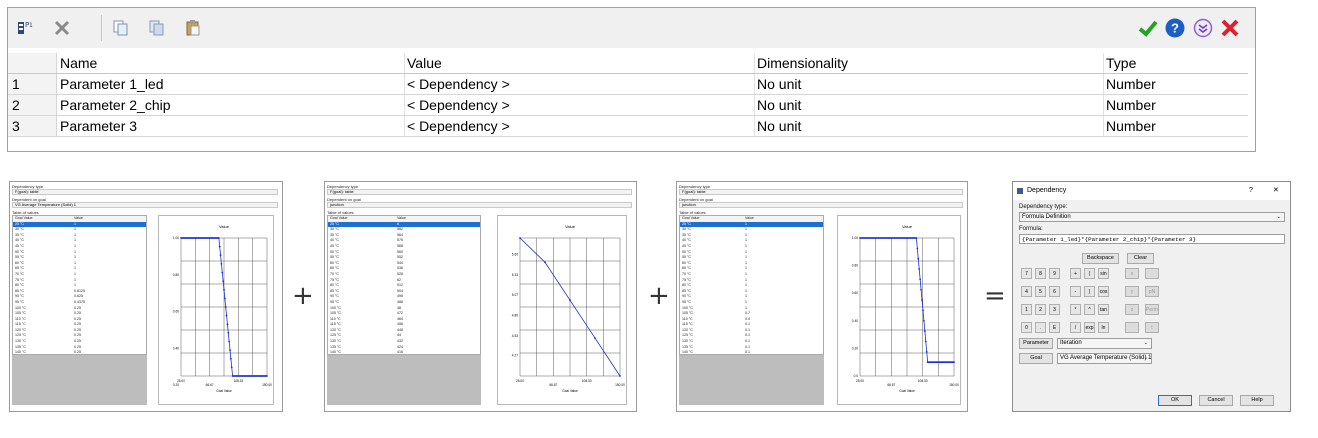 The image size is (1318, 438). Describe the element at coordinates (954, 385) in the screenshot. I see `x-tick-label: 150.00` at that location.